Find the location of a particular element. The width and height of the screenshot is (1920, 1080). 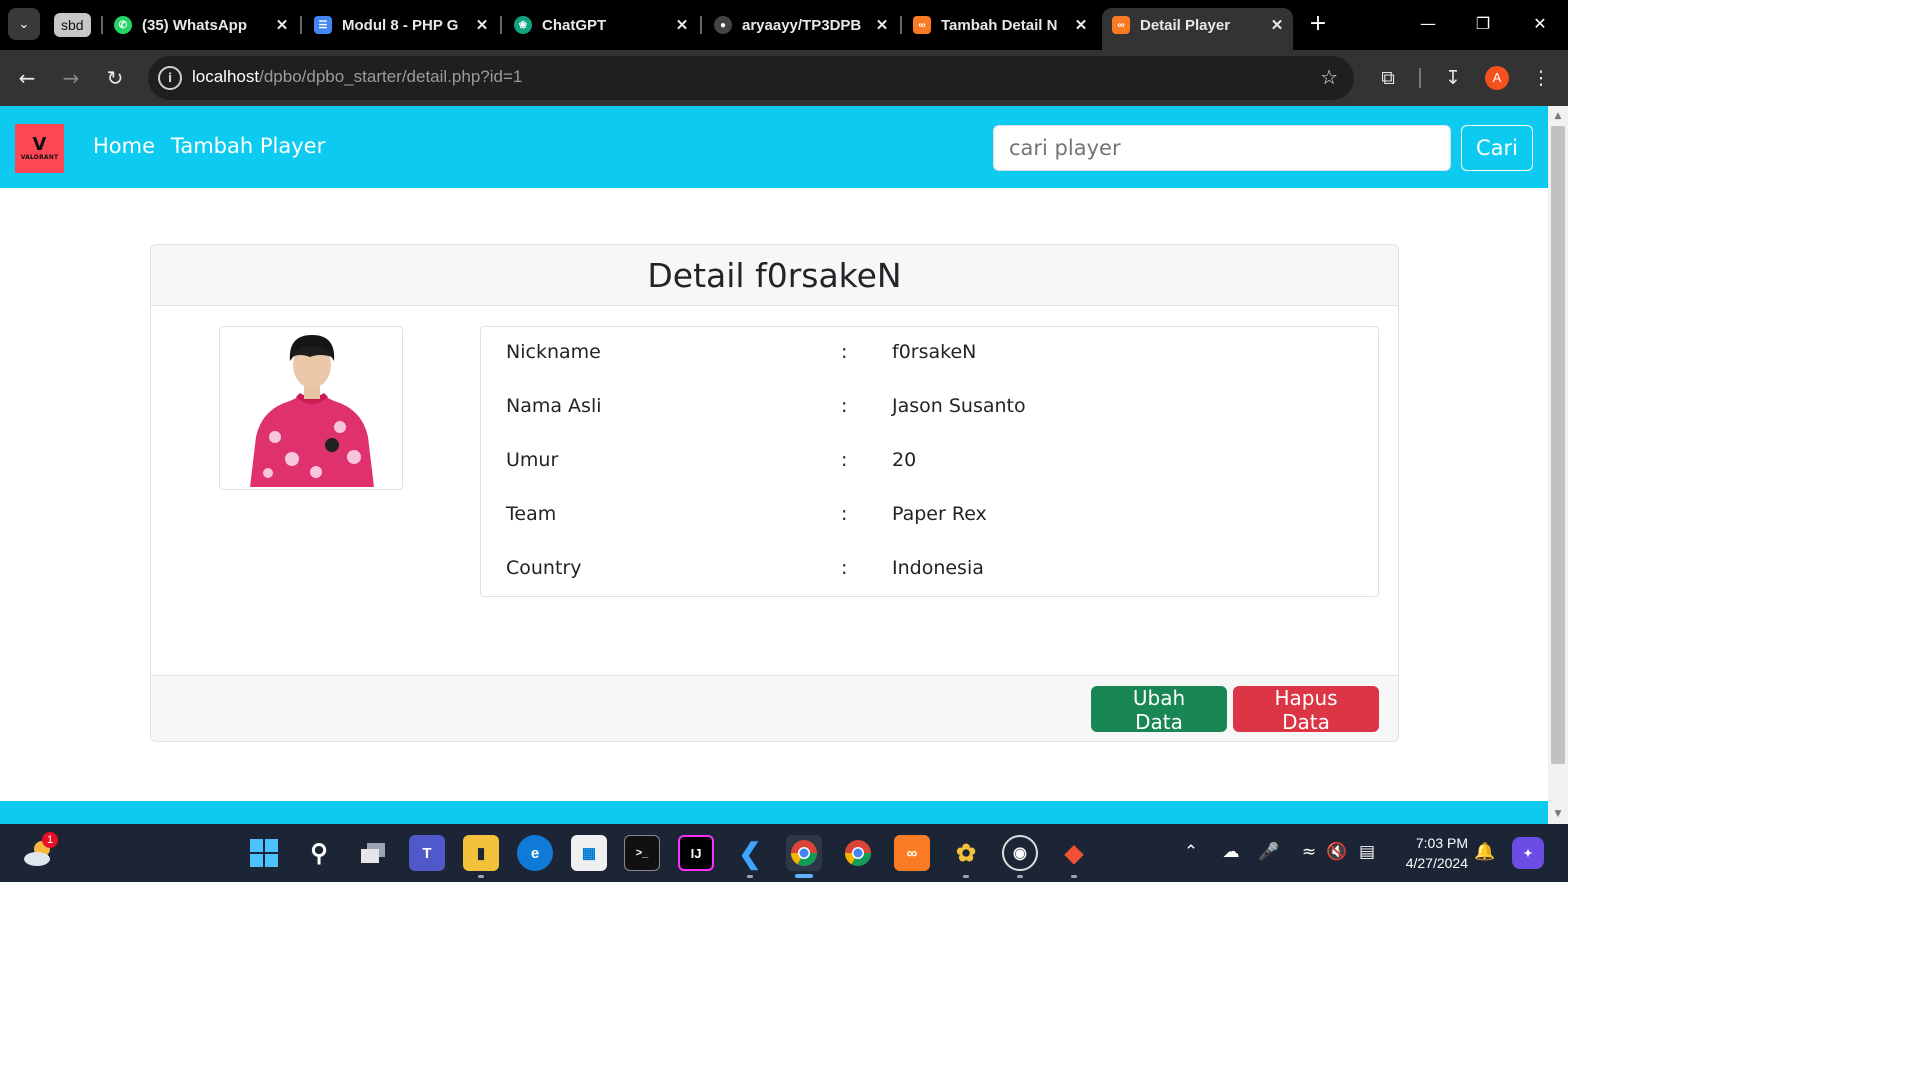

search-button: Cari is located at coordinates (1497, 148).